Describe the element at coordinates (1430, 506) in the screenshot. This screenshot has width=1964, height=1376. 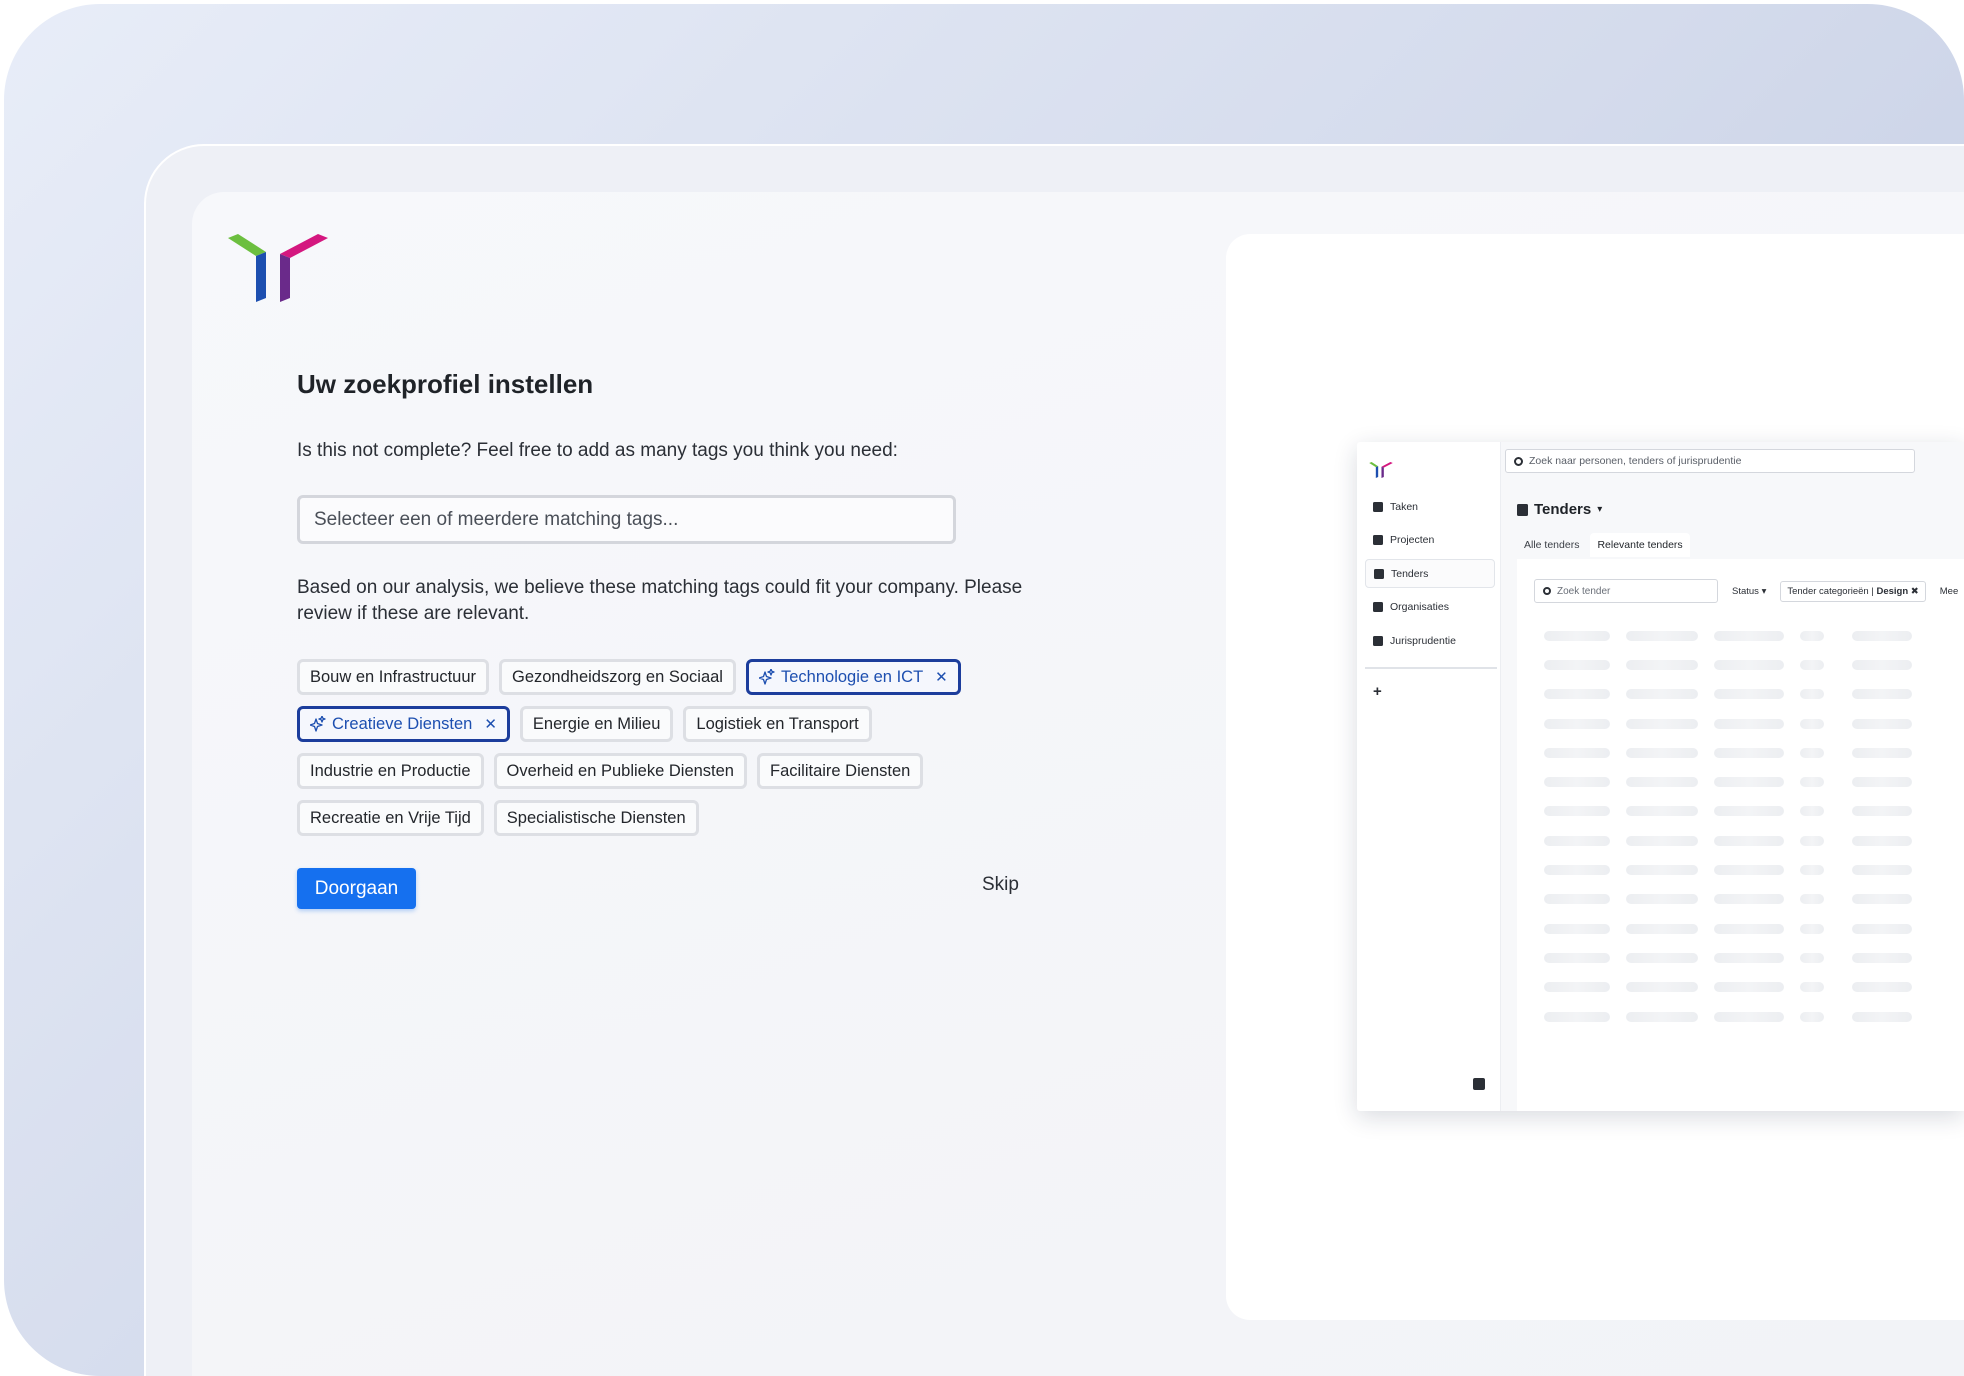
I see `preview-nav-item-taken: Taken` at that location.